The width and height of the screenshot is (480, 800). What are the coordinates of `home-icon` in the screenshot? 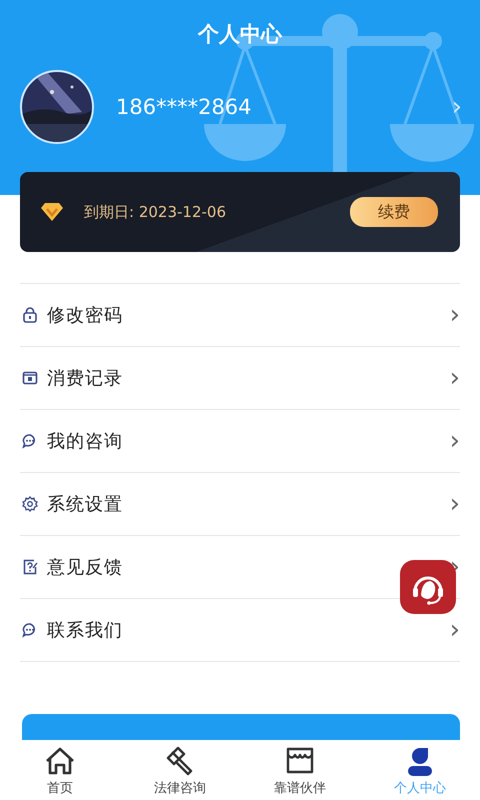 It's located at (60, 761).